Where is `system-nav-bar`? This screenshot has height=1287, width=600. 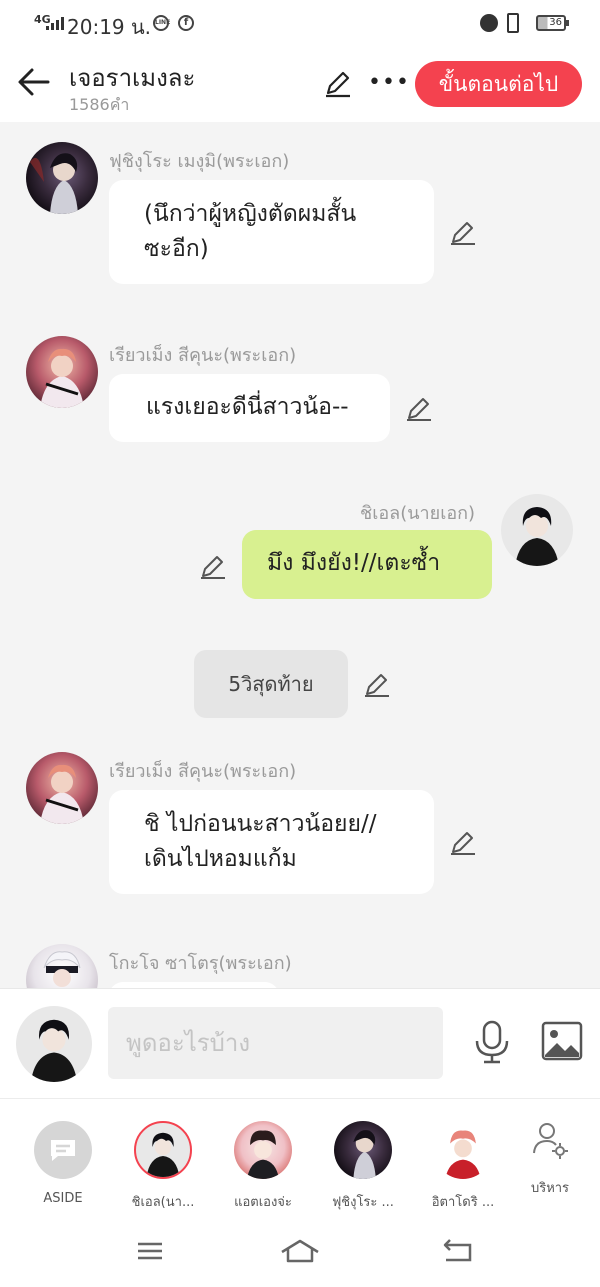 system-nav-bar is located at coordinates (300, 1252).